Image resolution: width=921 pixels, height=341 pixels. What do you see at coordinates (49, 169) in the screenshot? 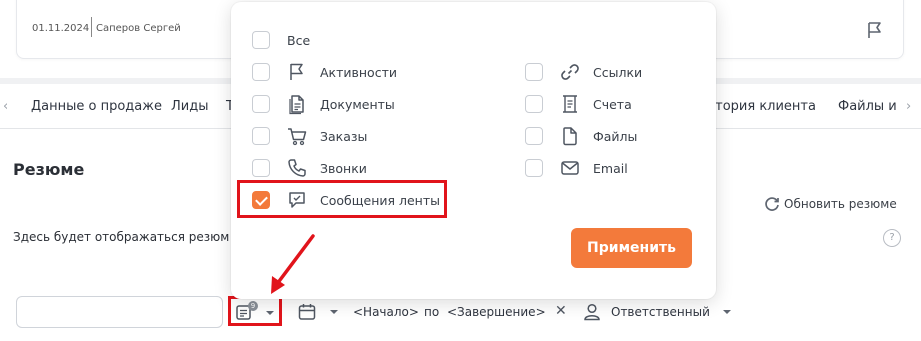
I see `resume-title: Резюме` at bounding box center [49, 169].